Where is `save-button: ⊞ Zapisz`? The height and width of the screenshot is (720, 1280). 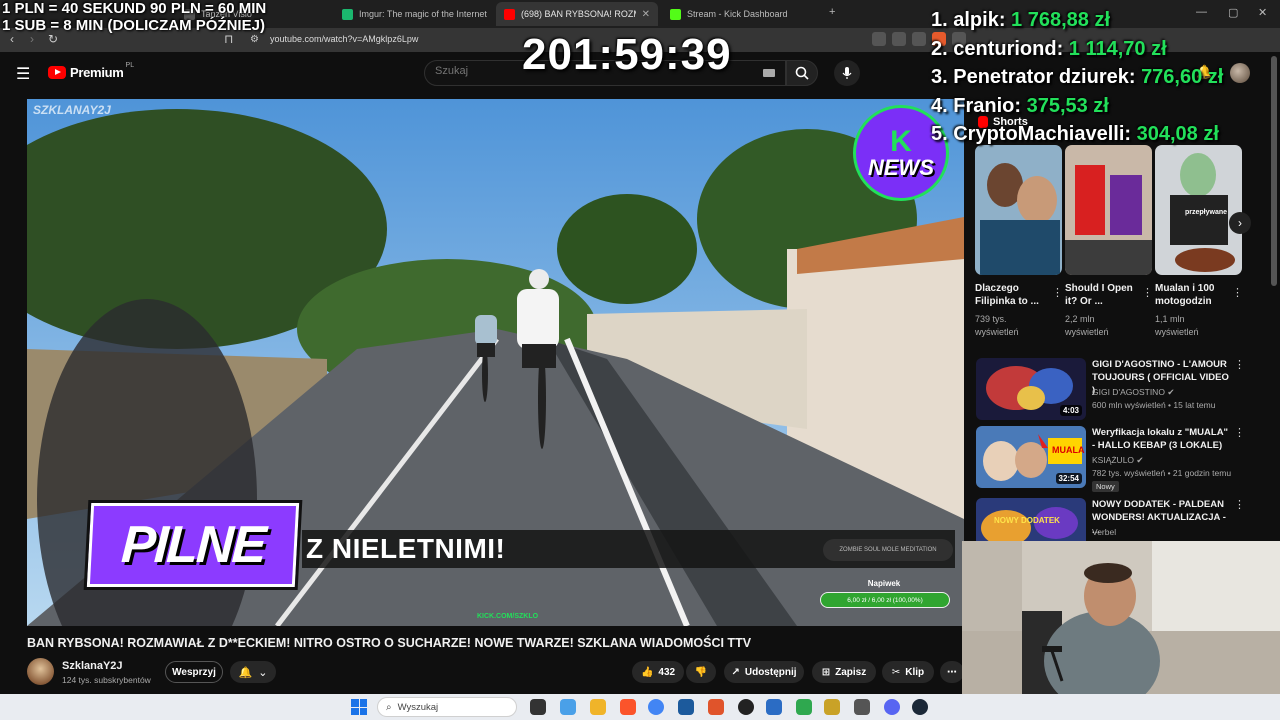 save-button: ⊞ Zapisz is located at coordinates (844, 672).